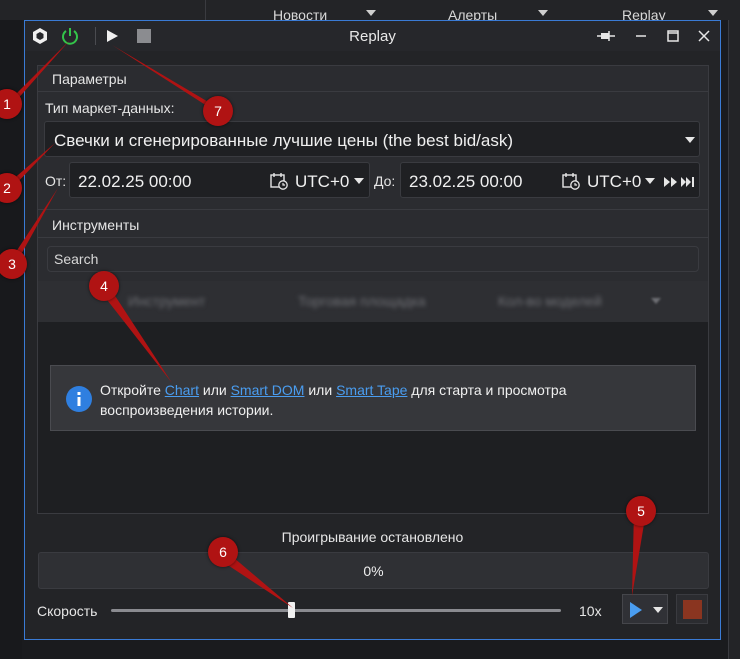 The height and width of the screenshot is (659, 740). Describe the element at coordinates (291, 610) in the screenshot. I see `speed-slider-thumb` at that location.